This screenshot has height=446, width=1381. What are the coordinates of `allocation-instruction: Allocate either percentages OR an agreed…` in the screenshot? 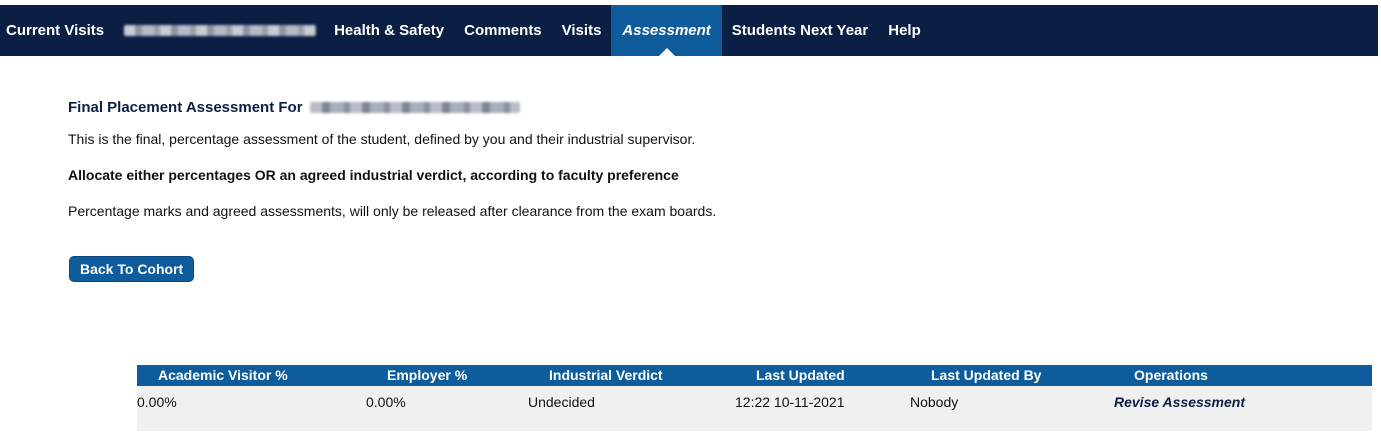 It's located at (373, 175).